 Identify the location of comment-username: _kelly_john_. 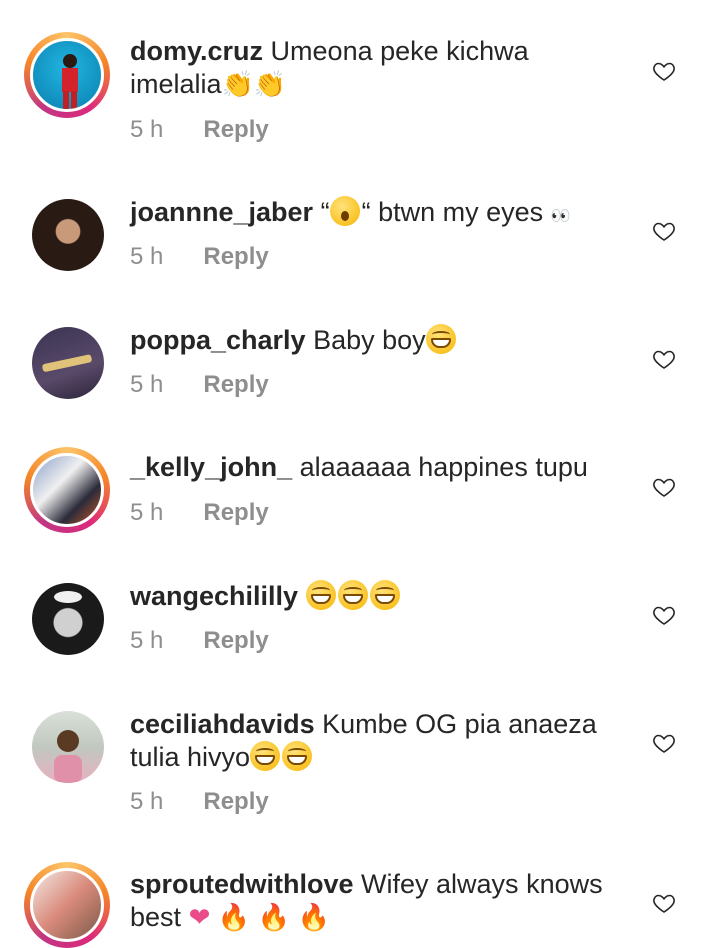
(211, 467).